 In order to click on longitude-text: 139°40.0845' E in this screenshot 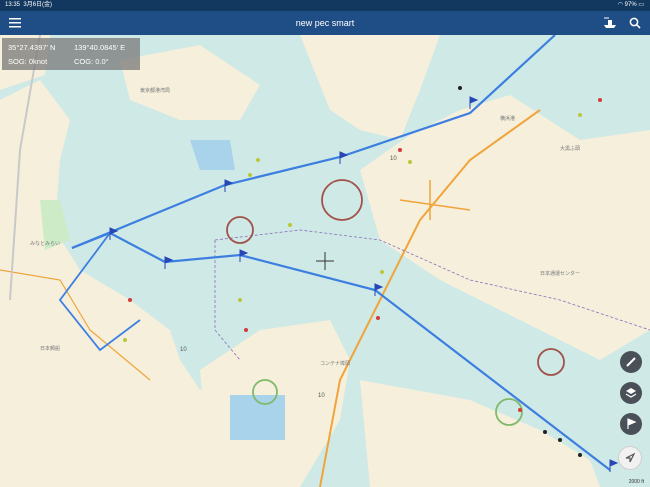, I will do `click(100, 47)`.